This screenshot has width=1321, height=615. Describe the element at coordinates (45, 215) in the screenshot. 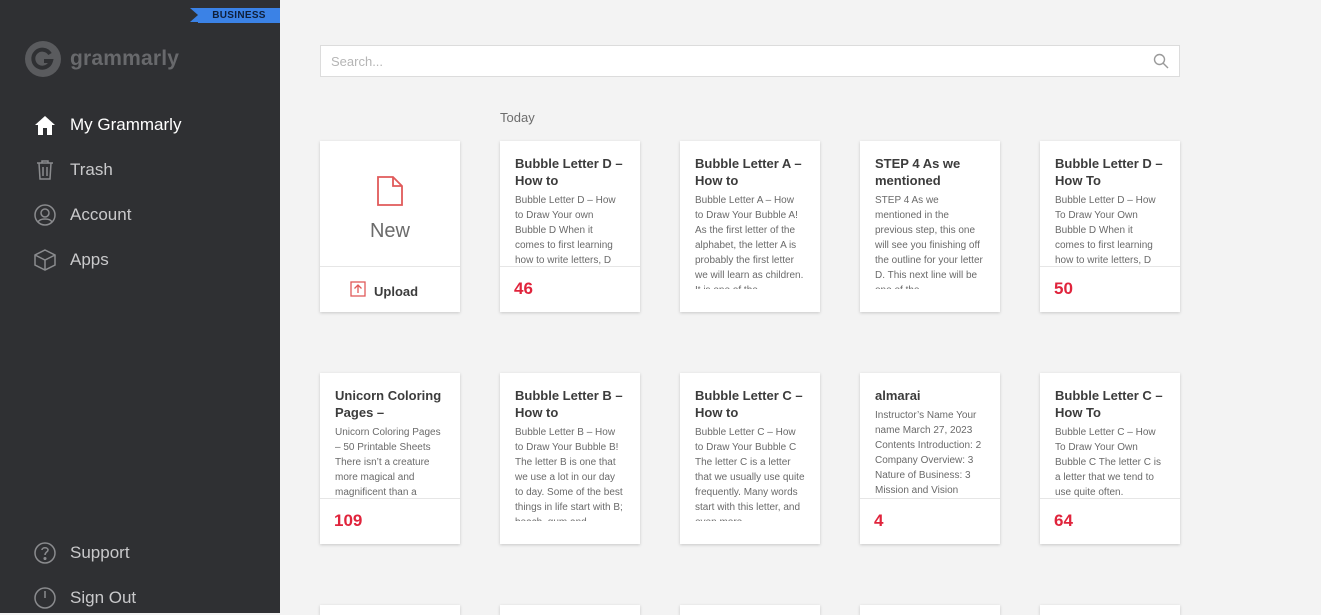

I see `account-icon` at that location.